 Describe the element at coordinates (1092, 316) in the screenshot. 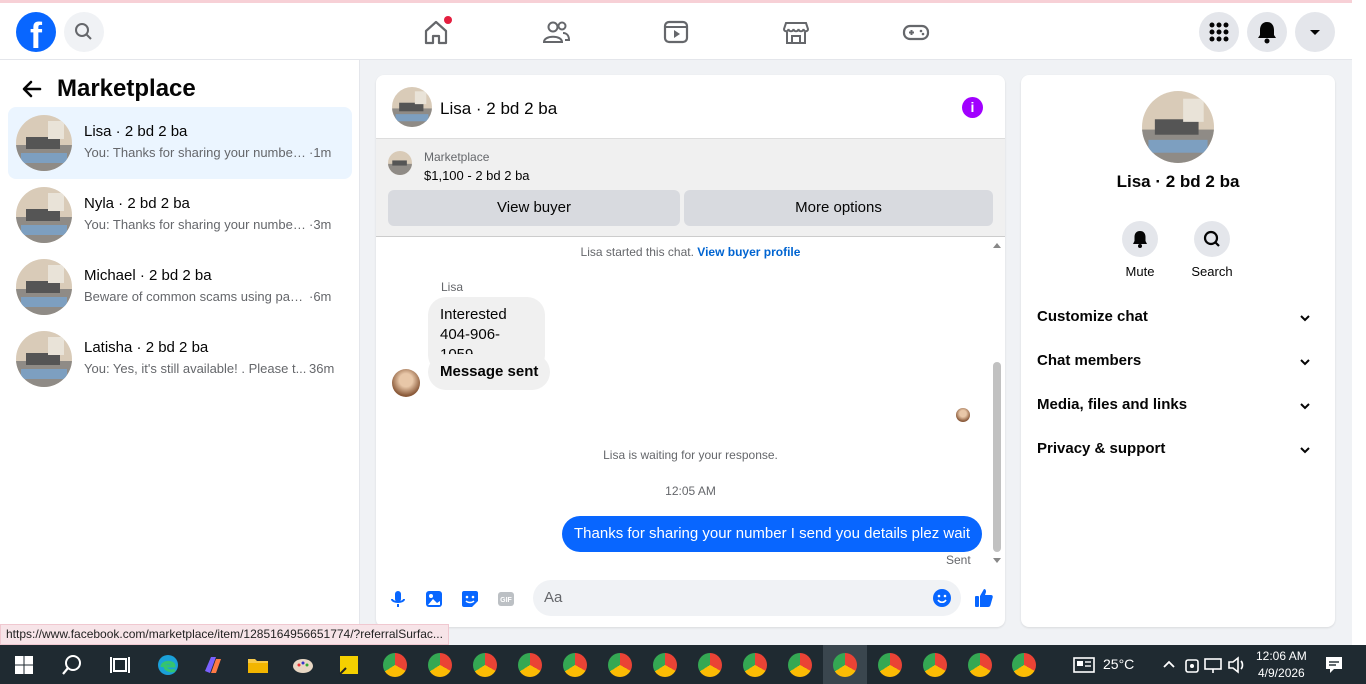

I see `section-label: Customize chat` at that location.